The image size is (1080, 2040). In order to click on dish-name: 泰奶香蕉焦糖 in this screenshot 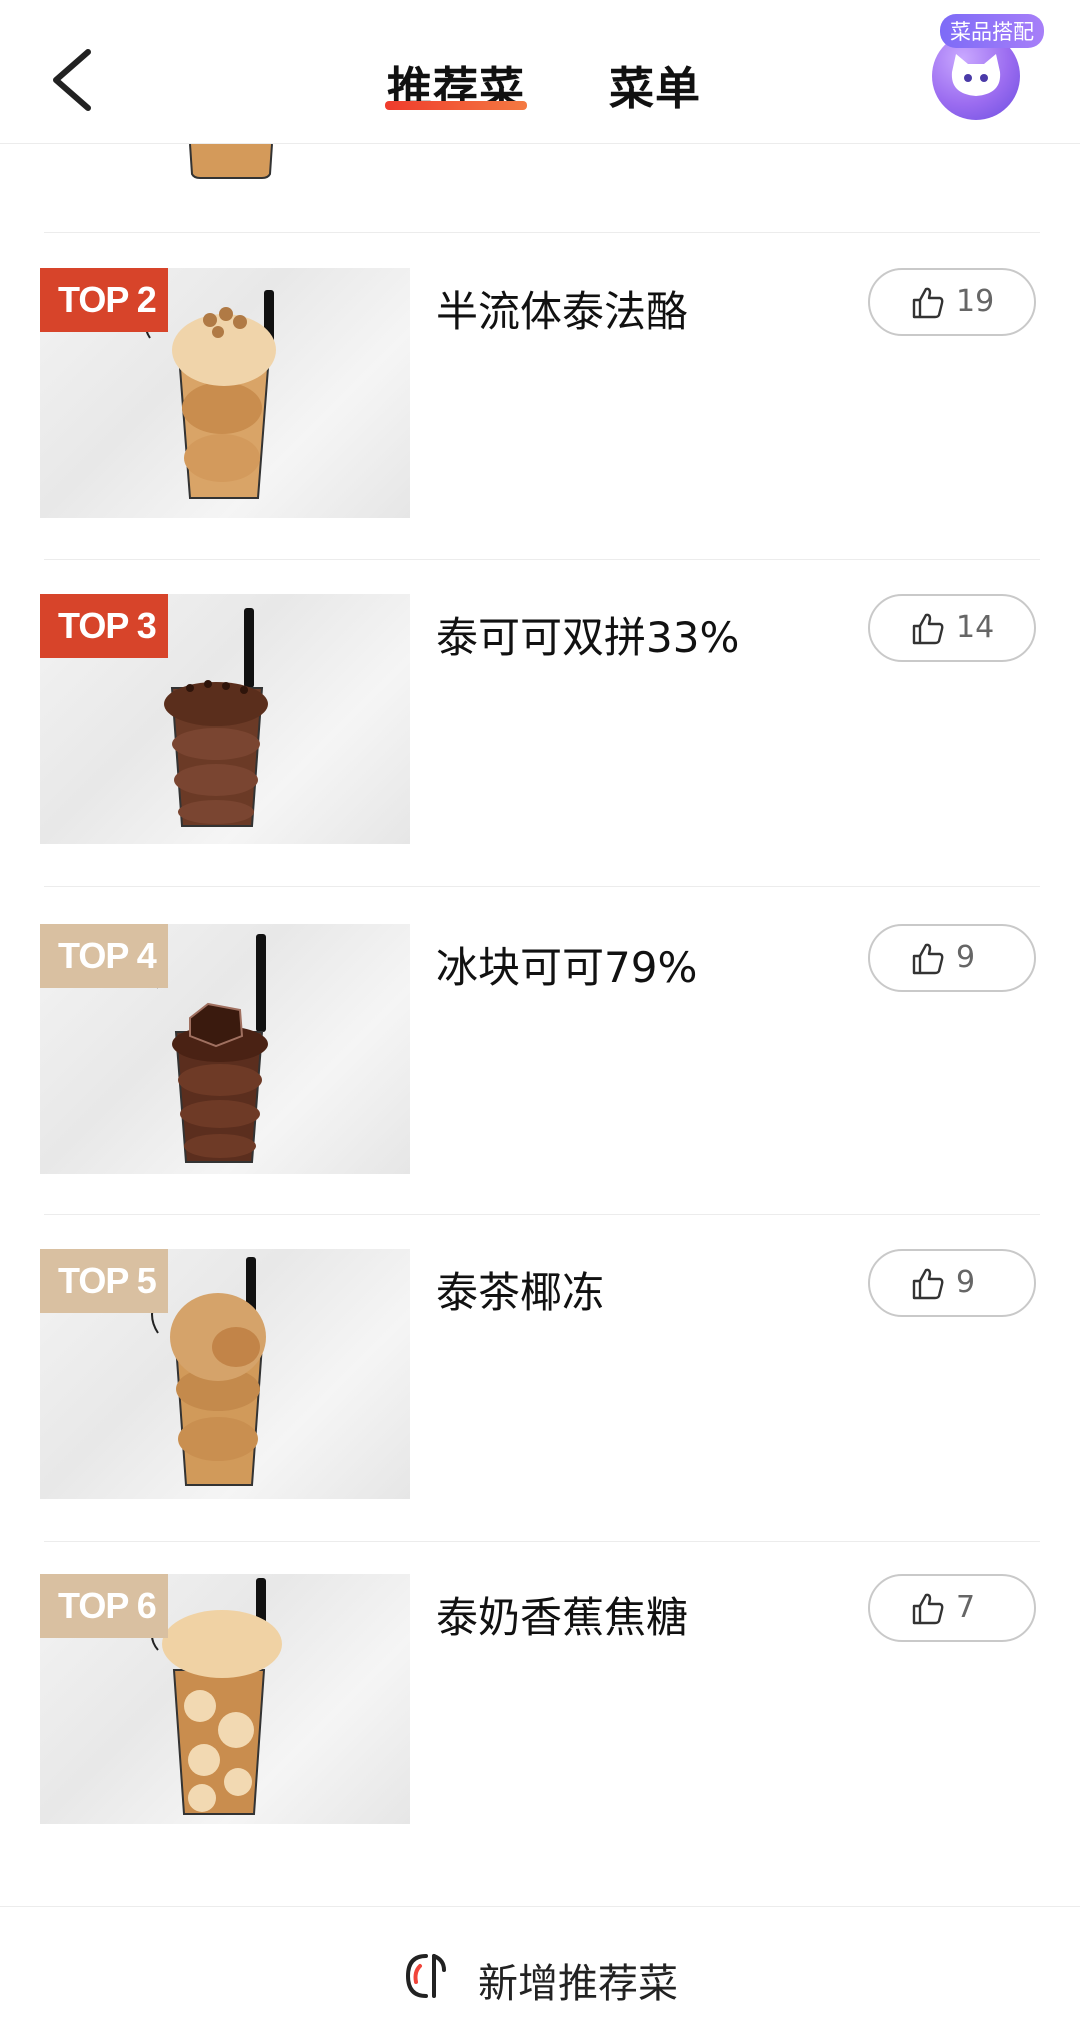, I will do `click(562, 1617)`.